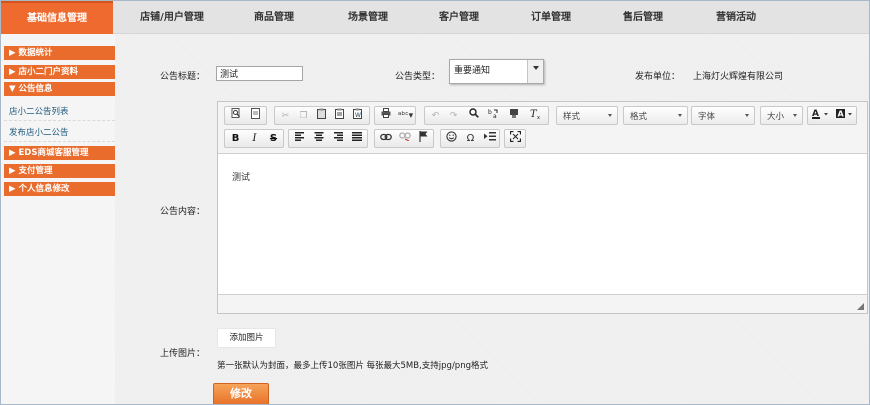  Describe the element at coordinates (59, 72) in the screenshot. I see `sidebar-group-portal-info: ▶ 店小二门户资料` at that location.